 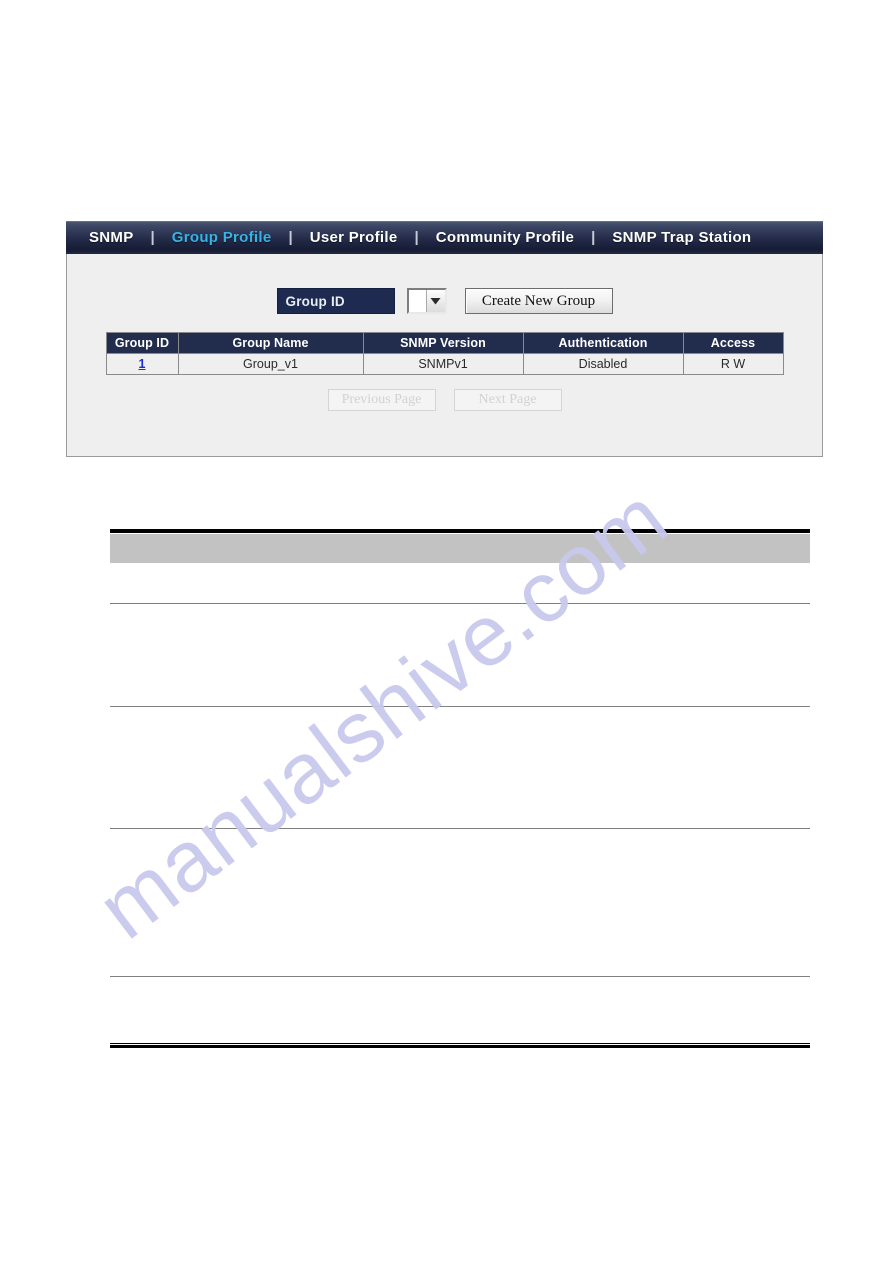 I want to click on cell-authentication: Disabled, so click(x=603, y=364).